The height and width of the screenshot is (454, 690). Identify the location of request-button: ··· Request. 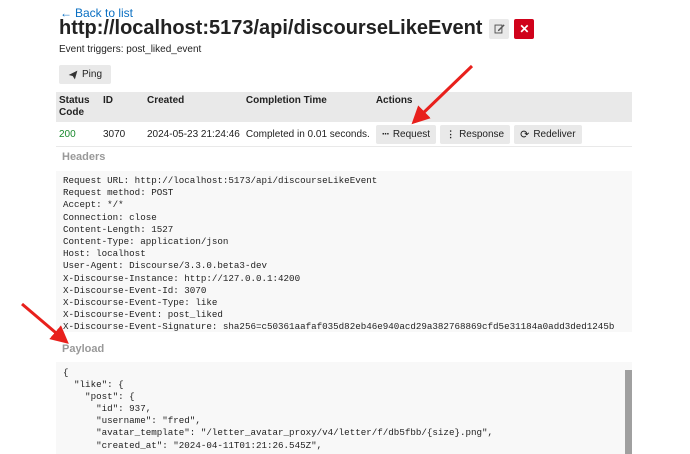
(406, 134).